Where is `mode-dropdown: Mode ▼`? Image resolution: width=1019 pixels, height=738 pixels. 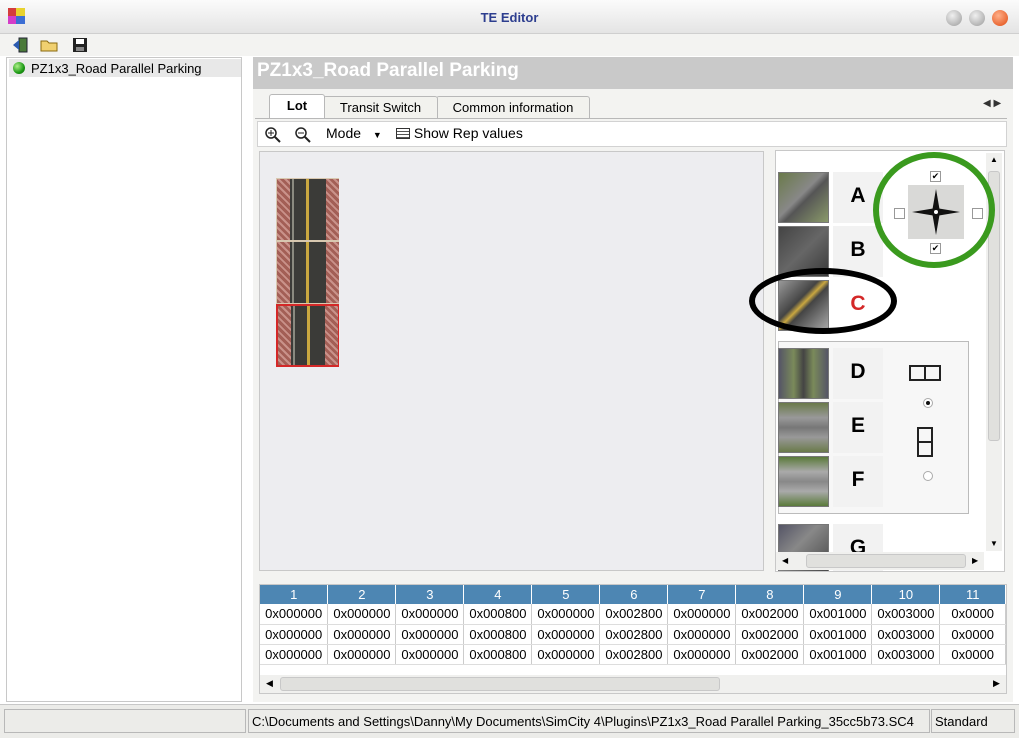 mode-dropdown: Mode ▼ is located at coordinates (354, 133).